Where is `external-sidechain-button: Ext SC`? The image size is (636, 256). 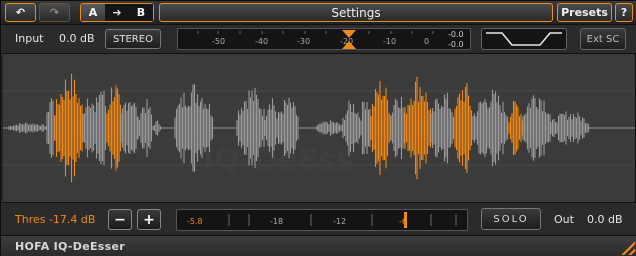 external-sidechain-button: Ext SC is located at coordinates (603, 39).